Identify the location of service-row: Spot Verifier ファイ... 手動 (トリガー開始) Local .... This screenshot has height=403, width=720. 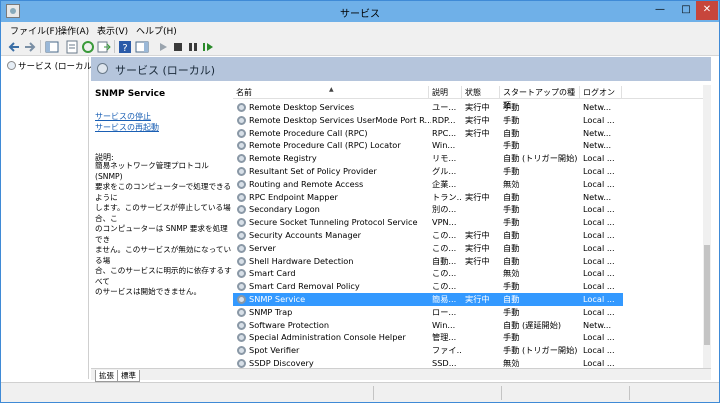
(428, 350).